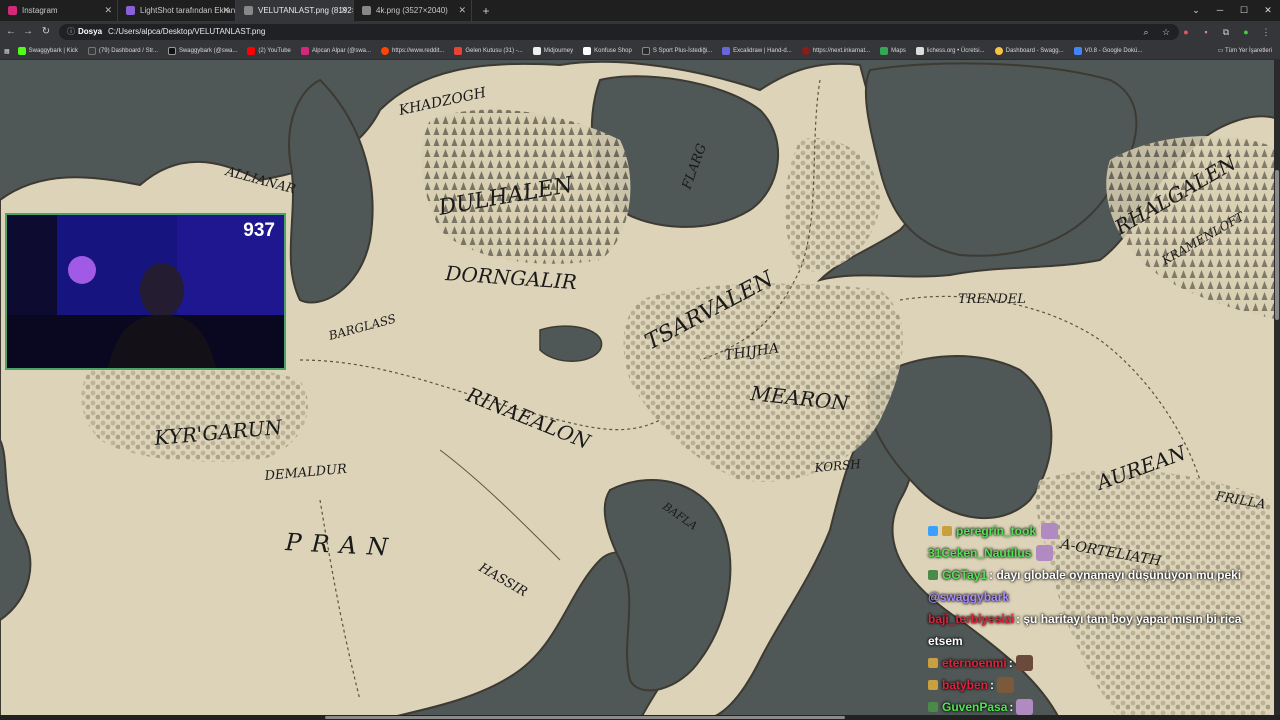 This screenshot has height=720, width=1280. Describe the element at coordinates (1244, 10) in the screenshot. I see `maximize-button: ☐` at that location.